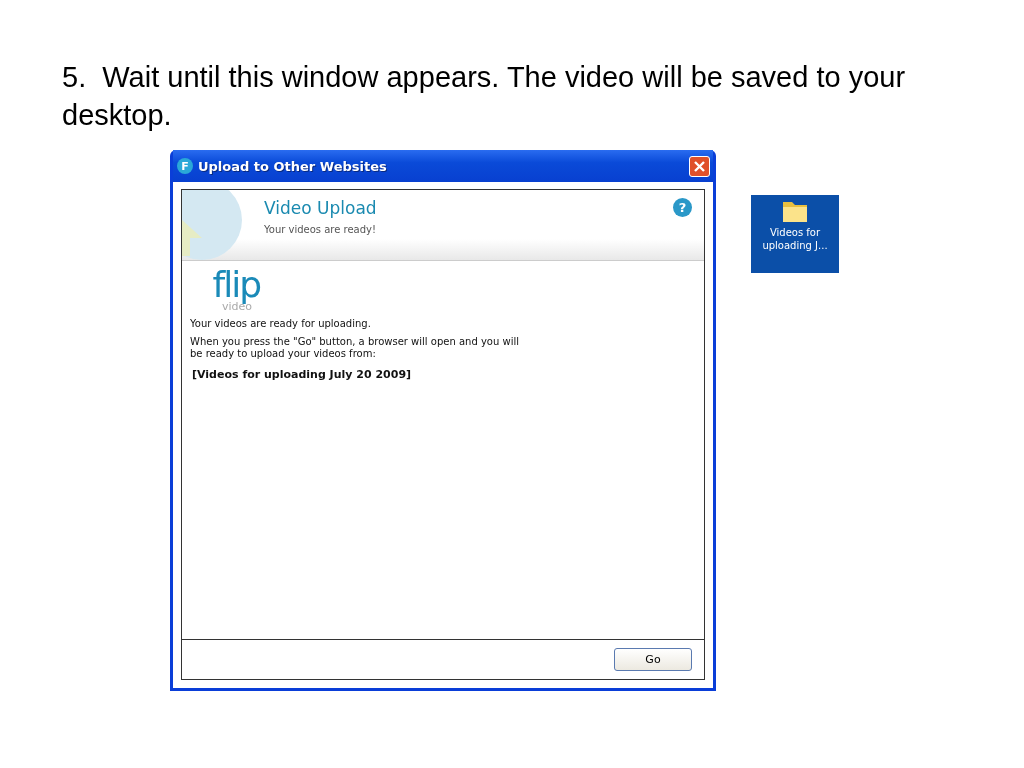  Describe the element at coordinates (653, 659) in the screenshot. I see `go-button: Go` at that location.